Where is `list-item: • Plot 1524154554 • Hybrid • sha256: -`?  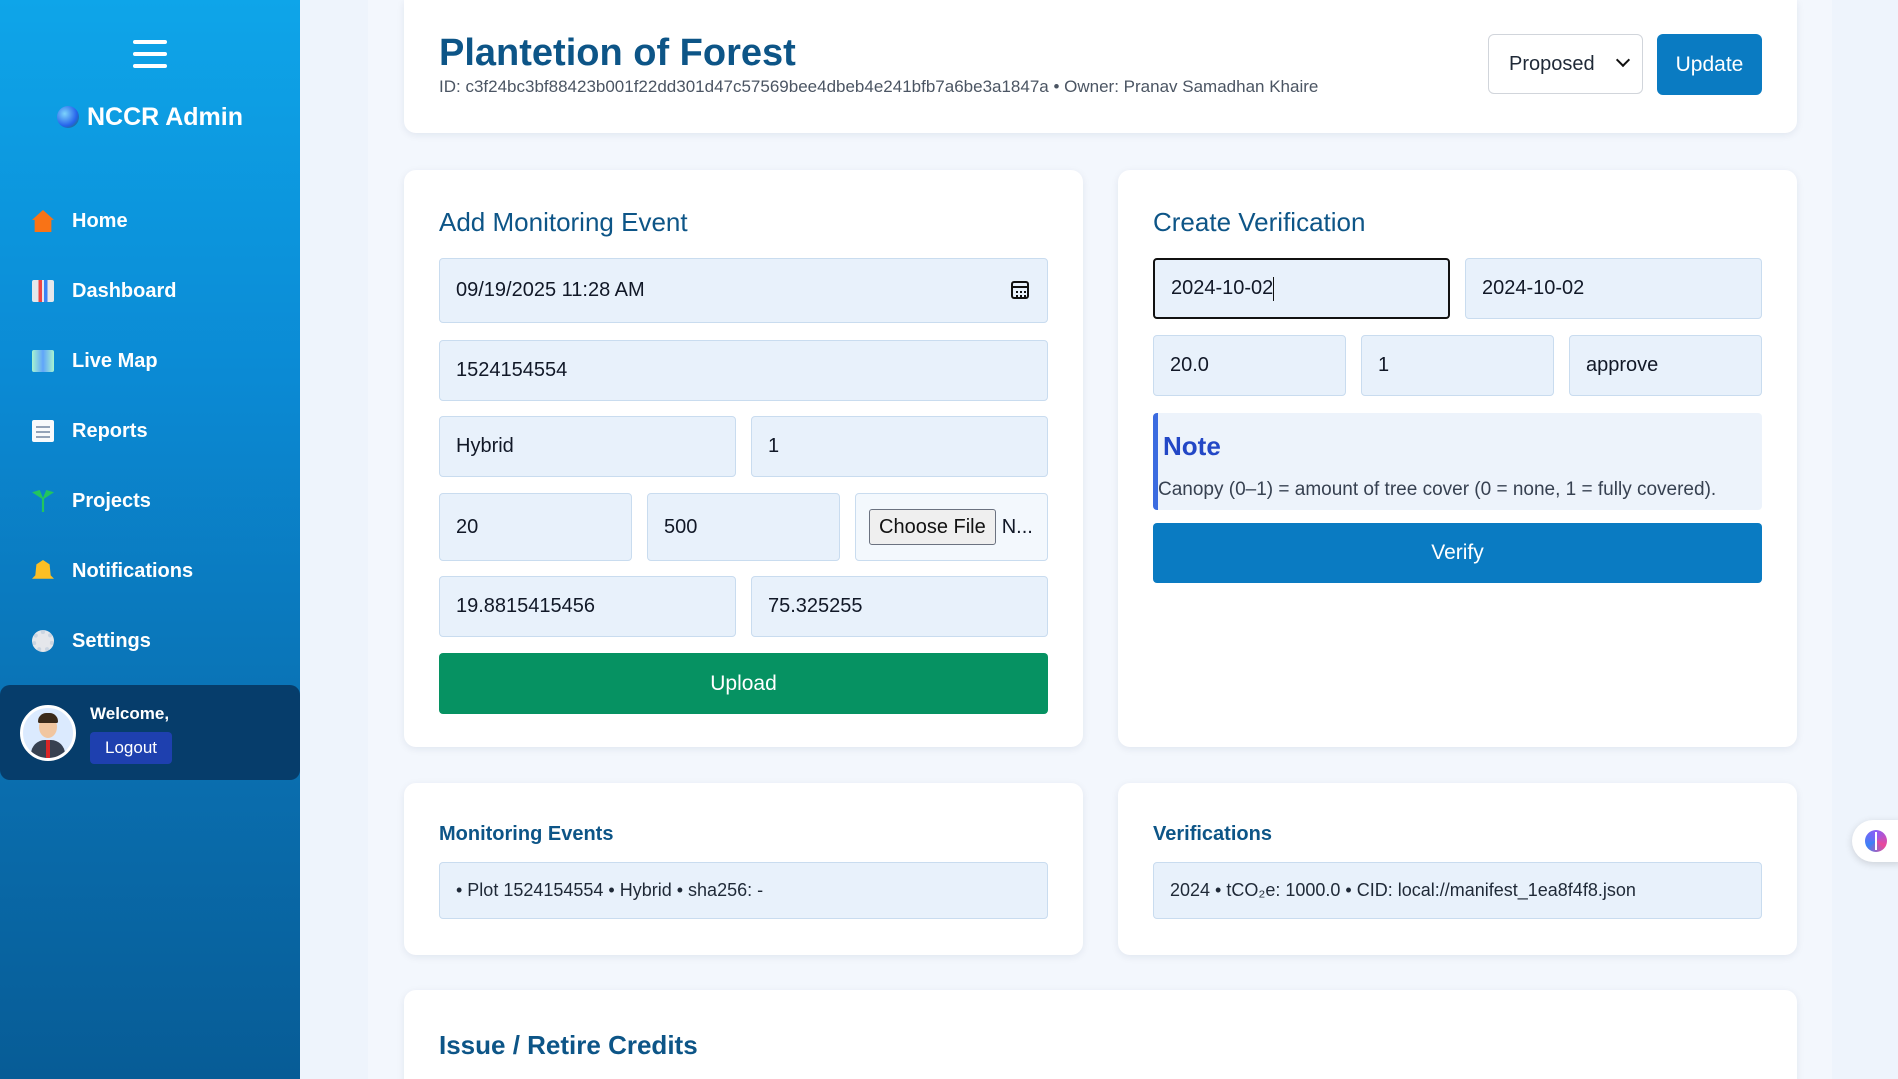
list-item: • Plot 1524154554 • Hybrid • sha256: - is located at coordinates (743, 890).